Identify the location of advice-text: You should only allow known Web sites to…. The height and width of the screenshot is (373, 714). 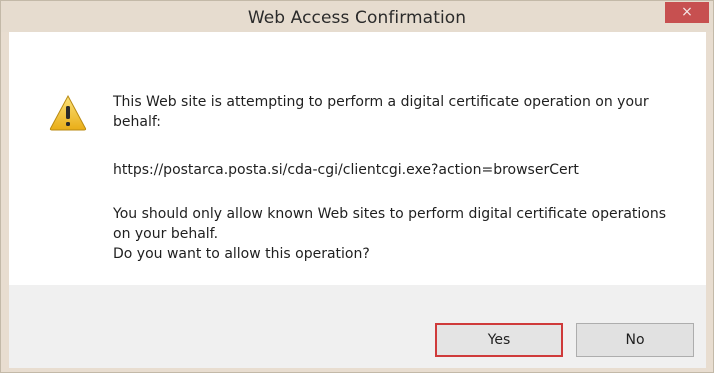
(390, 224).